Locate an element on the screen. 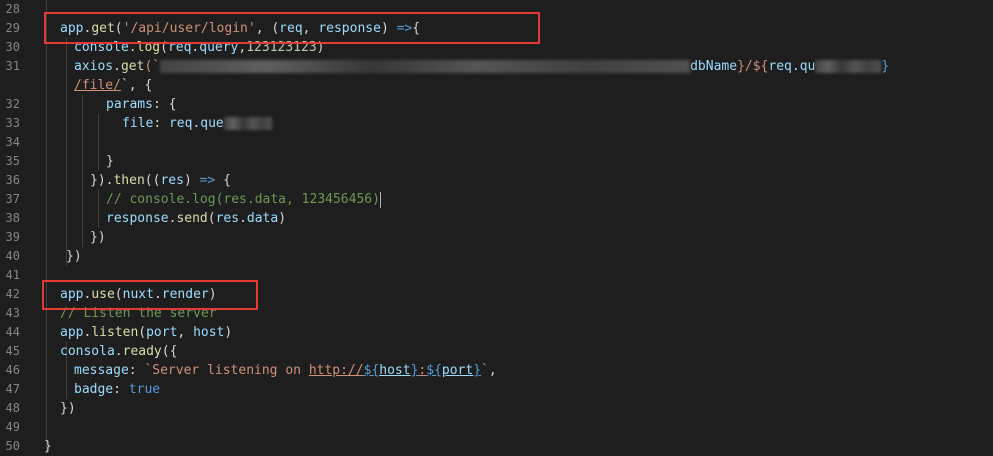 Image resolution: width=993 pixels, height=456 pixels. token: dbName is located at coordinates (714, 66).